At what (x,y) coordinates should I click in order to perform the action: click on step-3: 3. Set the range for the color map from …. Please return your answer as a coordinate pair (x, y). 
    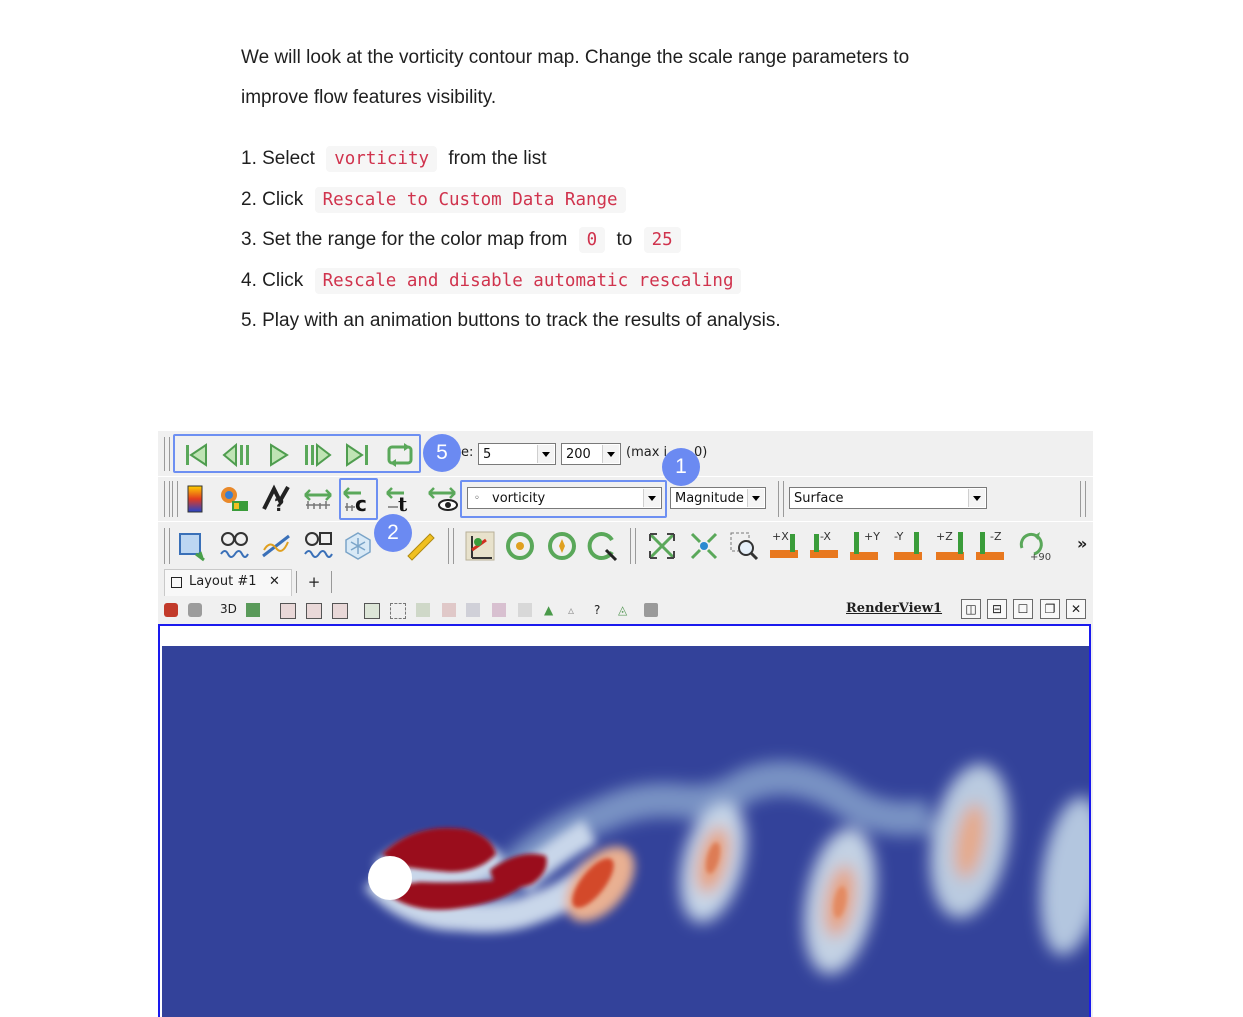
    Looking at the image, I should click on (511, 240).